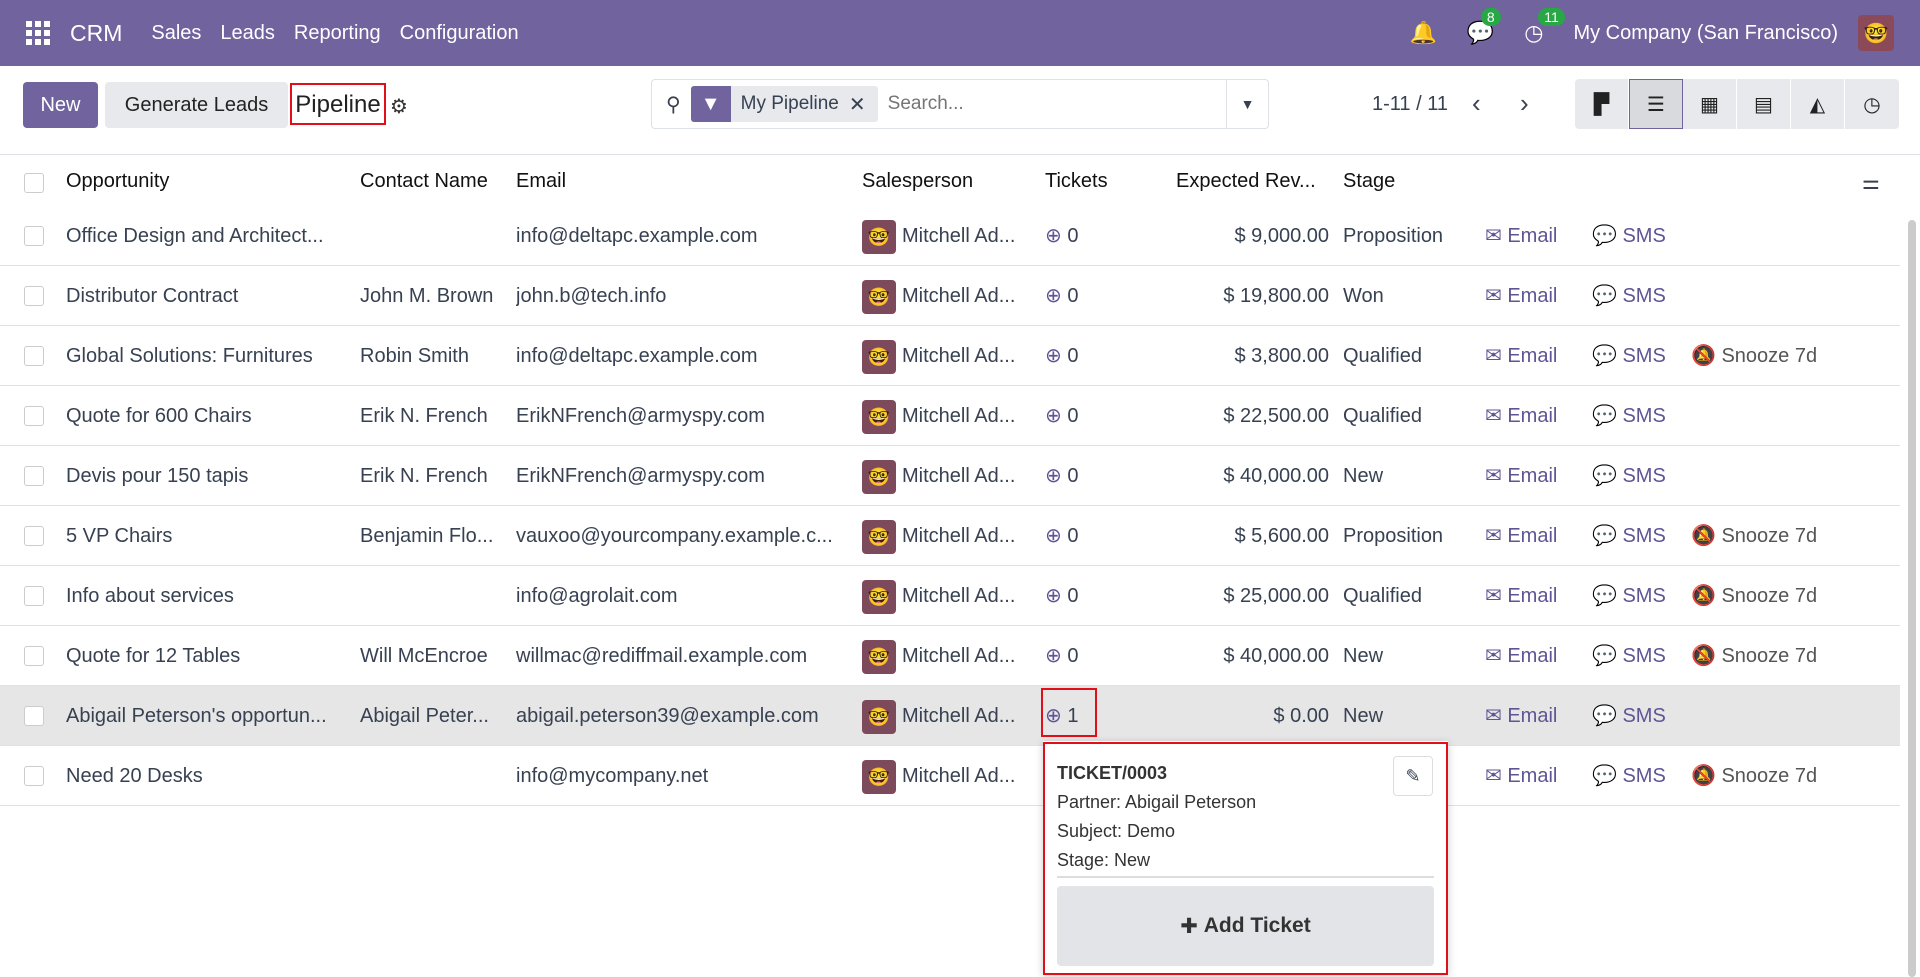 This screenshot has height=977, width=1920. What do you see at coordinates (1602, 104) in the screenshot?
I see `kanban-view-icon: ▛` at bounding box center [1602, 104].